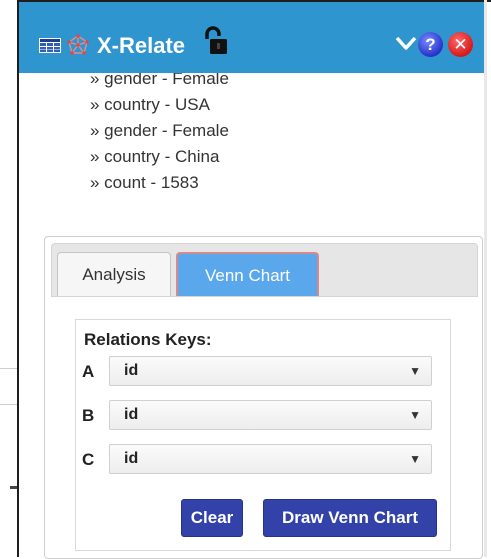  What do you see at coordinates (88, 371) in the screenshot?
I see `key-letter-a: A` at bounding box center [88, 371].